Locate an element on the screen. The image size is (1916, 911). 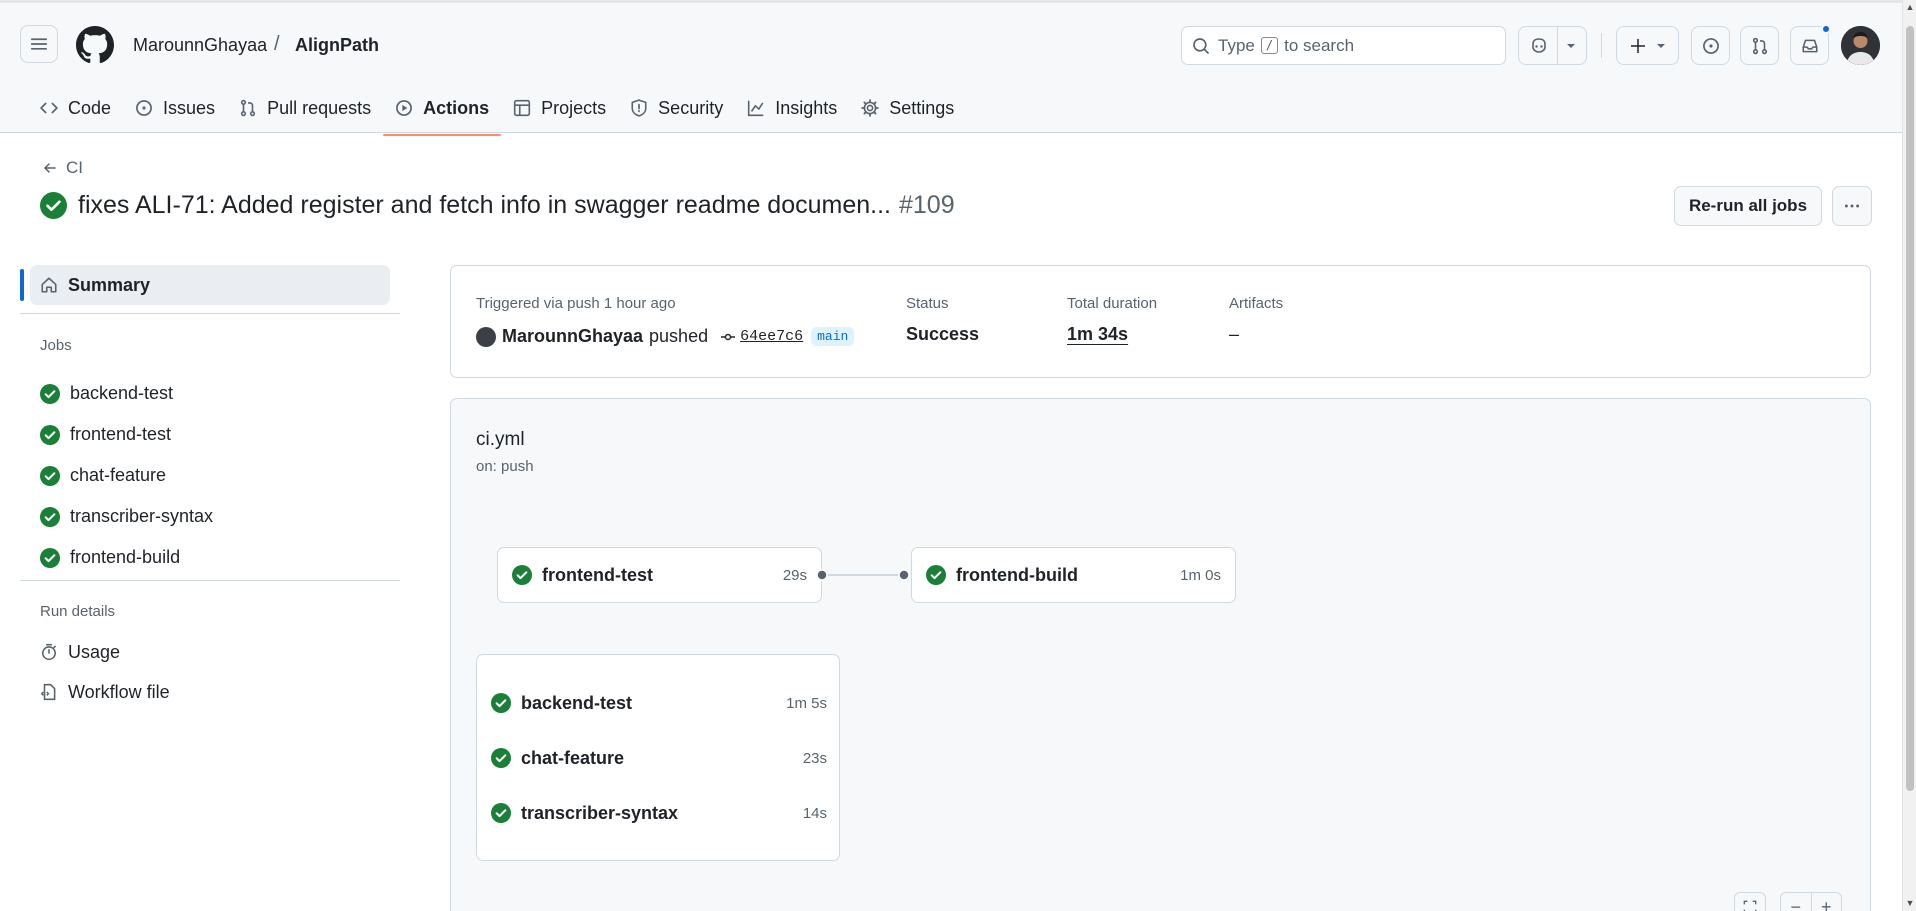
graph-job-transcriber-syntax: transcriber-syntax 14s is located at coordinates (659, 813).